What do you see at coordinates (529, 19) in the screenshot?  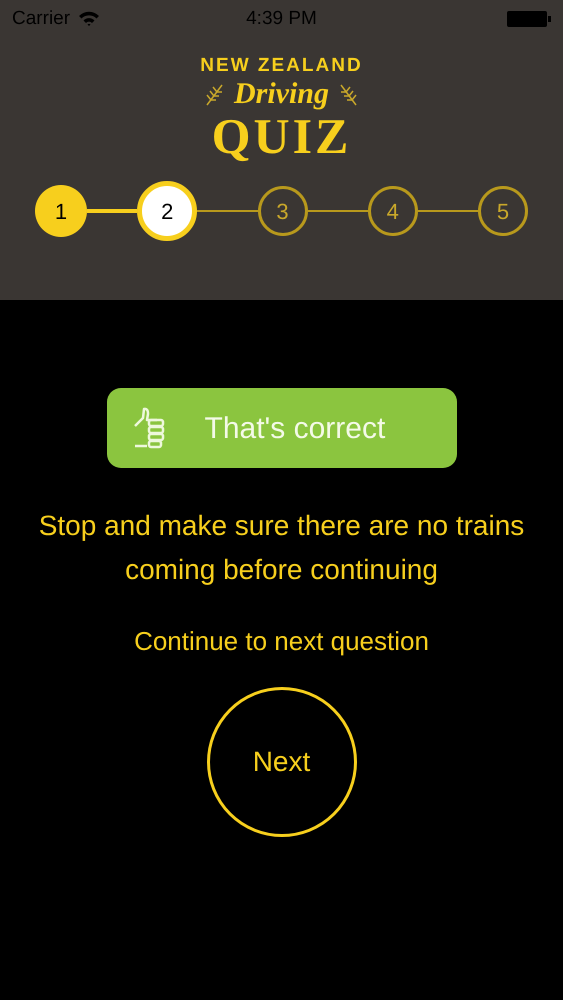 I see `battery-icon` at bounding box center [529, 19].